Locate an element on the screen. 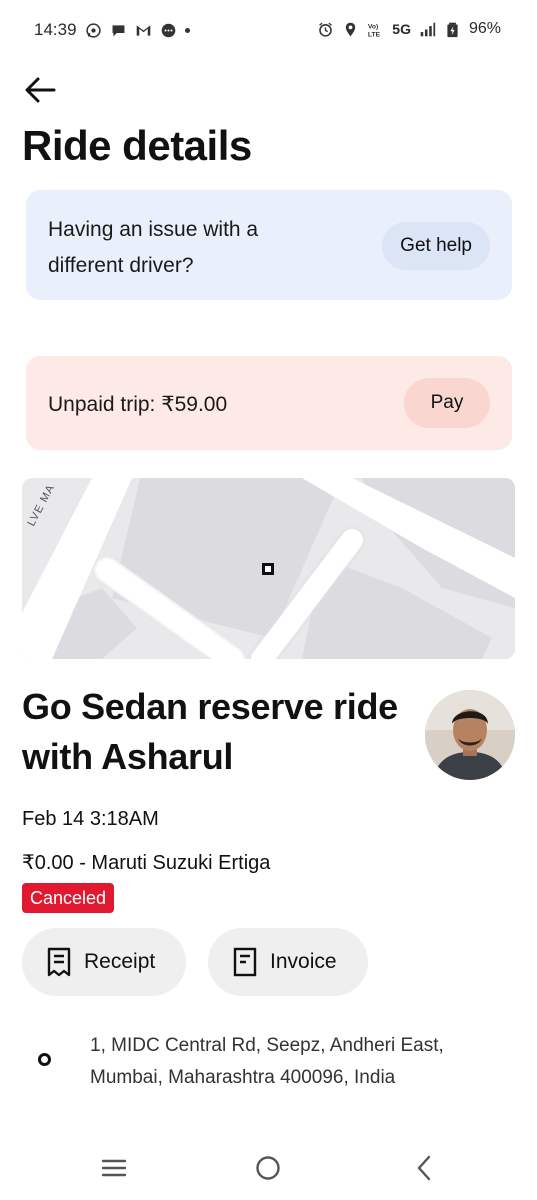 The height and width of the screenshot is (1200, 537). status-bar-left: 14:39 is located at coordinates (112, 30).